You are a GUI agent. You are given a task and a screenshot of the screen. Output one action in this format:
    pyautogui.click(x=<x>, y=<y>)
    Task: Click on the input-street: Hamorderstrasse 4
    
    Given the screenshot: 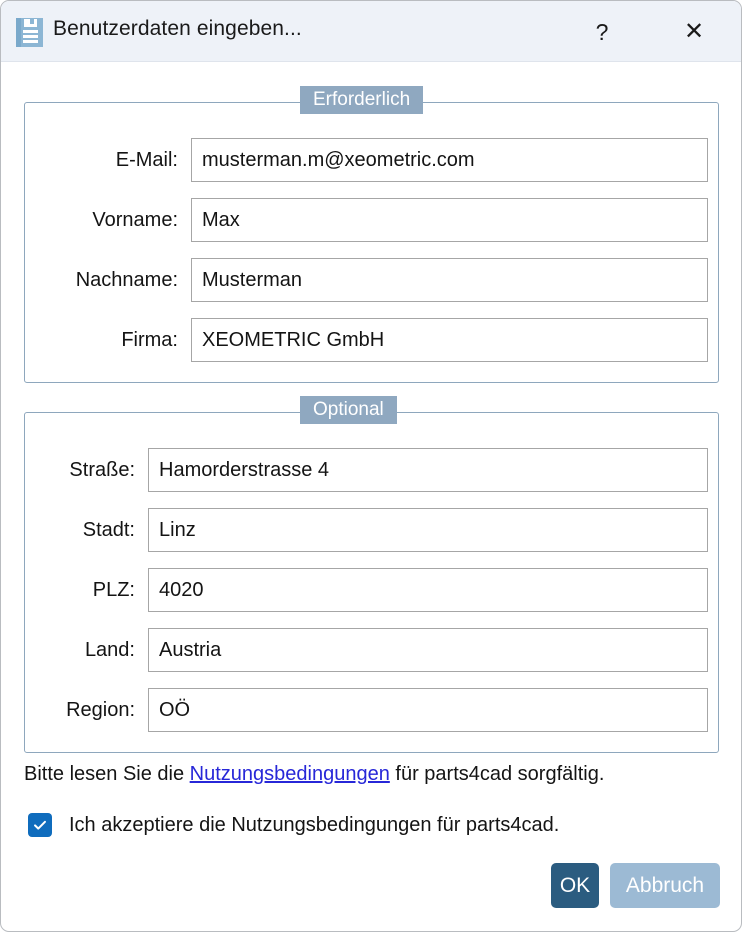 What is the action you would take?
    pyautogui.click(x=428, y=470)
    